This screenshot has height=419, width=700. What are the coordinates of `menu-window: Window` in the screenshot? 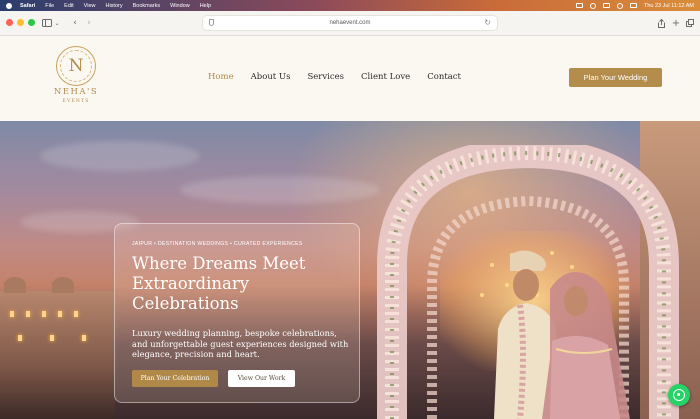 It's located at (180, 6).